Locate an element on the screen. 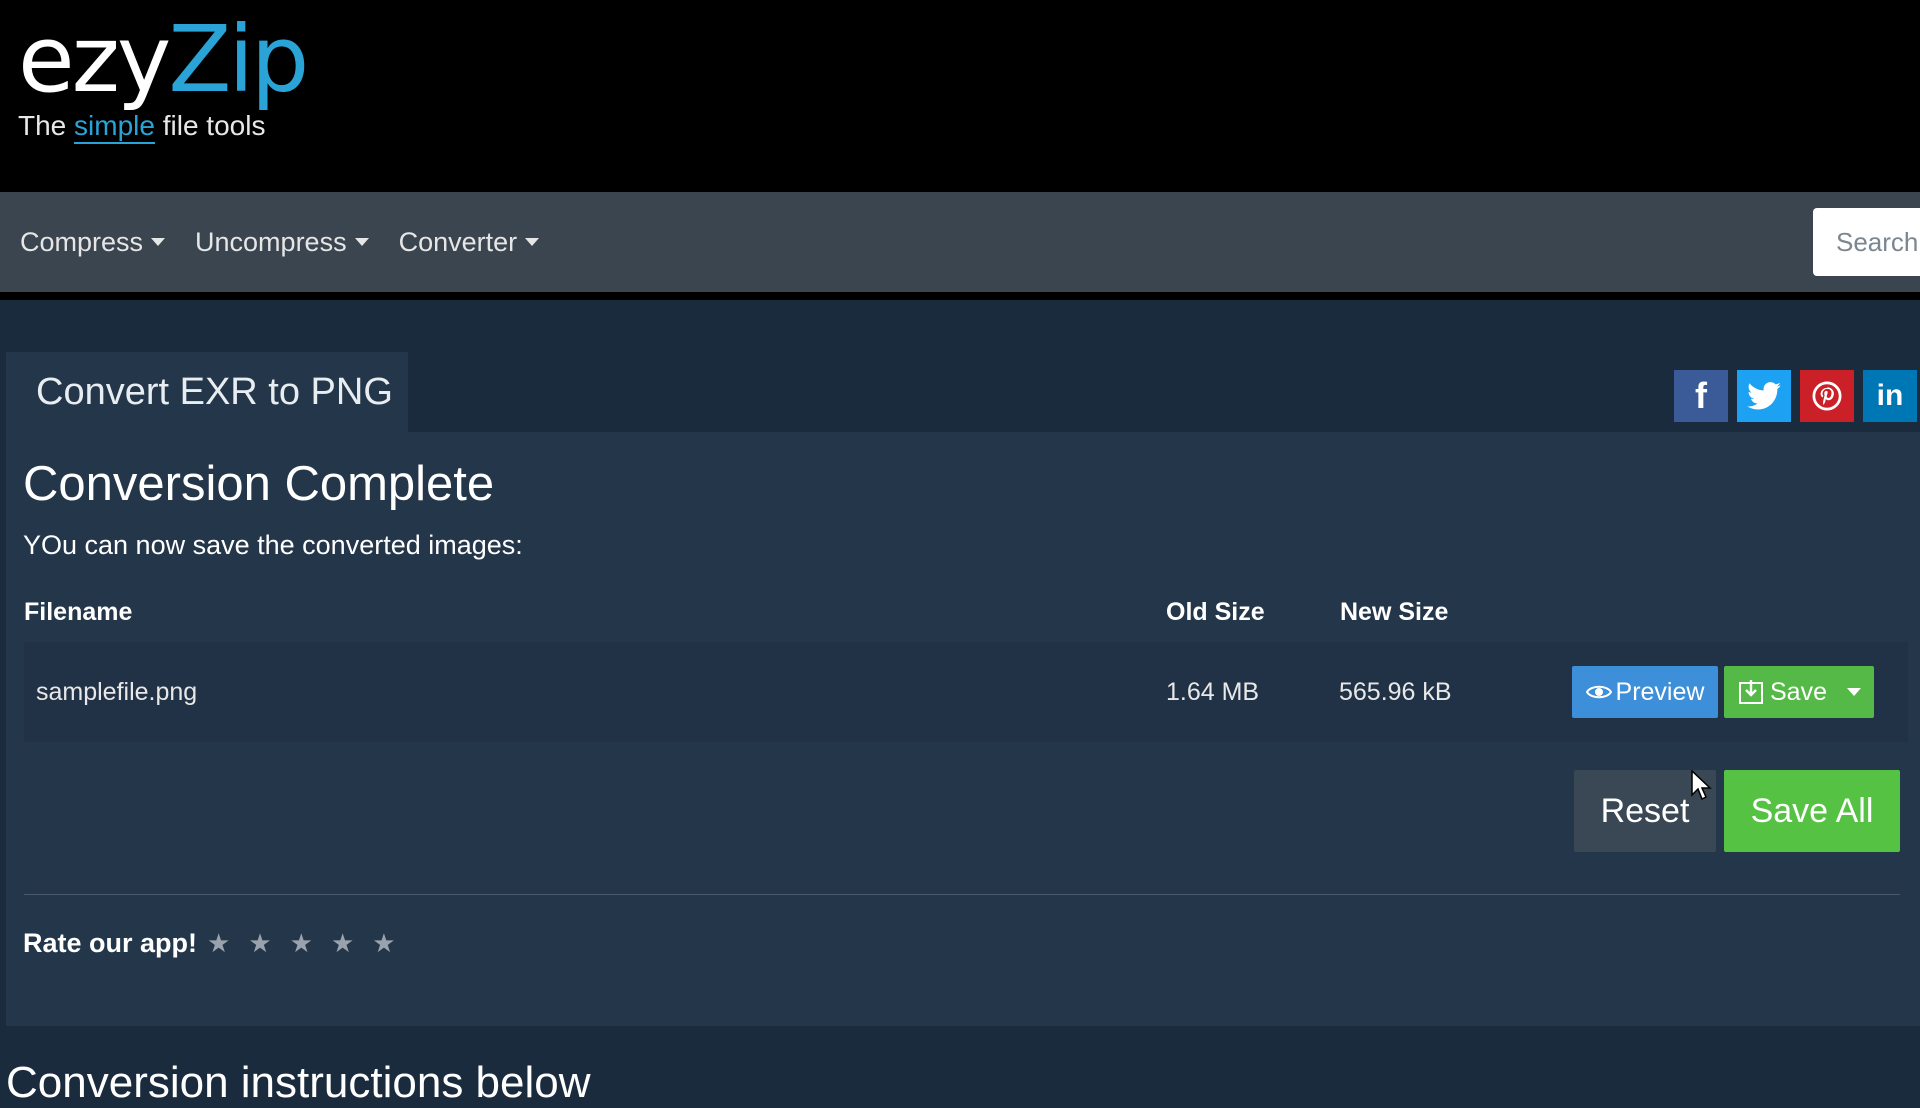 The image size is (1920, 1108). preview-label: Preview is located at coordinates (1660, 691).